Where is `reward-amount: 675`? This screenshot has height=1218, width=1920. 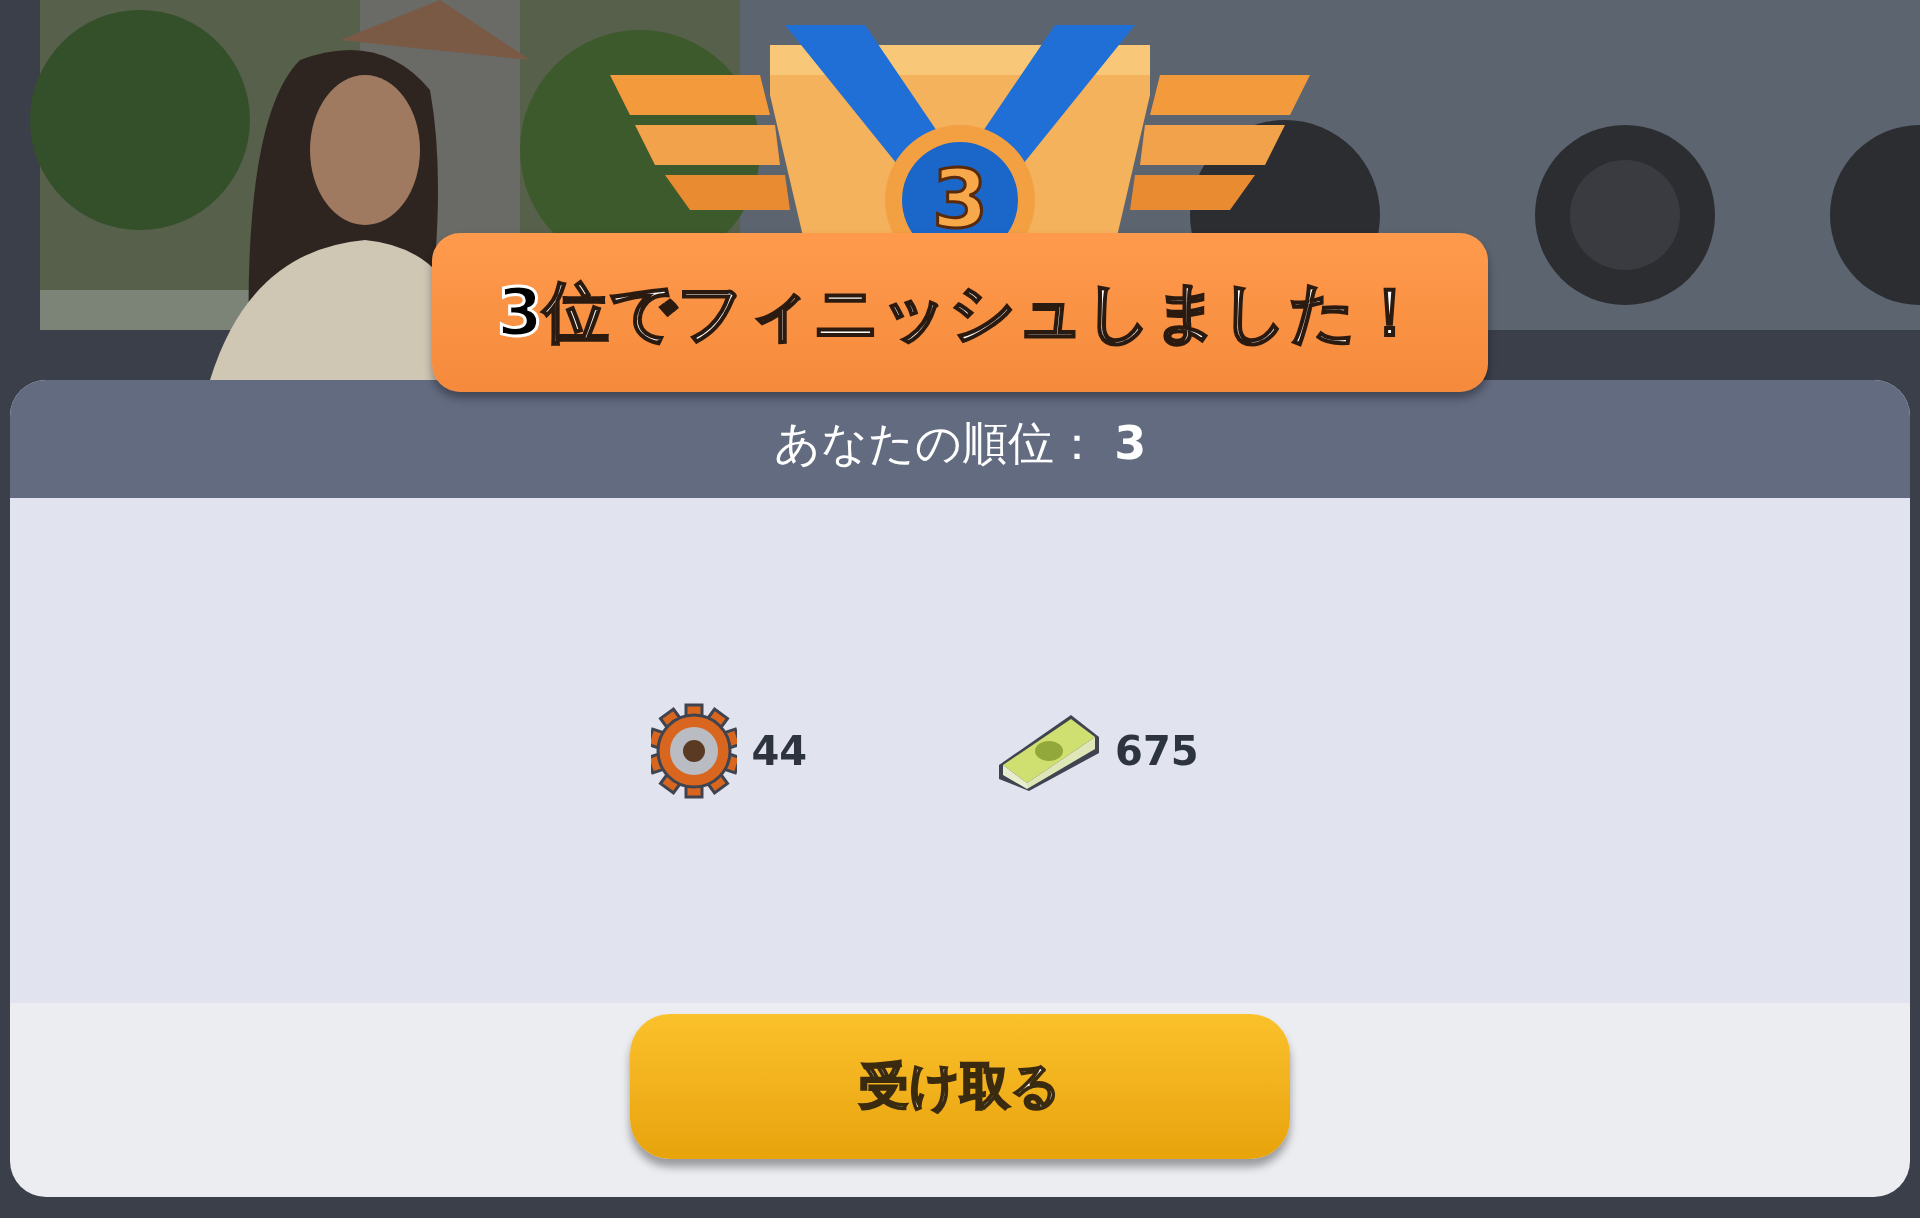 reward-amount: 675 is located at coordinates (1157, 751).